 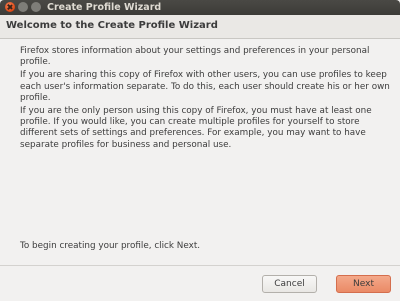 I want to click on minimize-window-icon, so click(x=23, y=7).